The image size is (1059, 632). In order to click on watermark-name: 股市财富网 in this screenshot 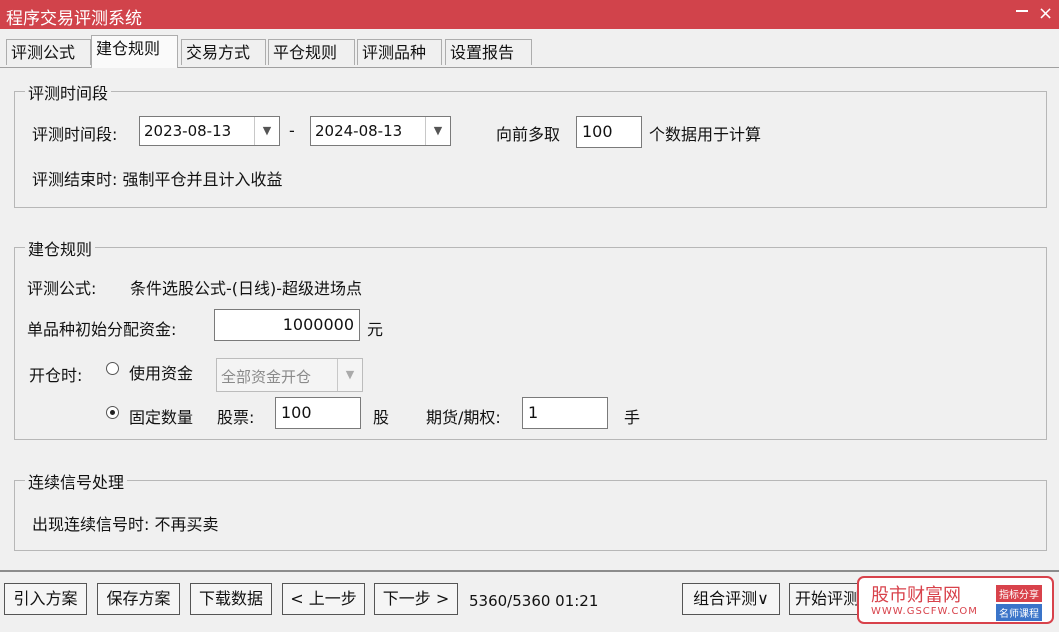, I will do `click(916, 595)`.